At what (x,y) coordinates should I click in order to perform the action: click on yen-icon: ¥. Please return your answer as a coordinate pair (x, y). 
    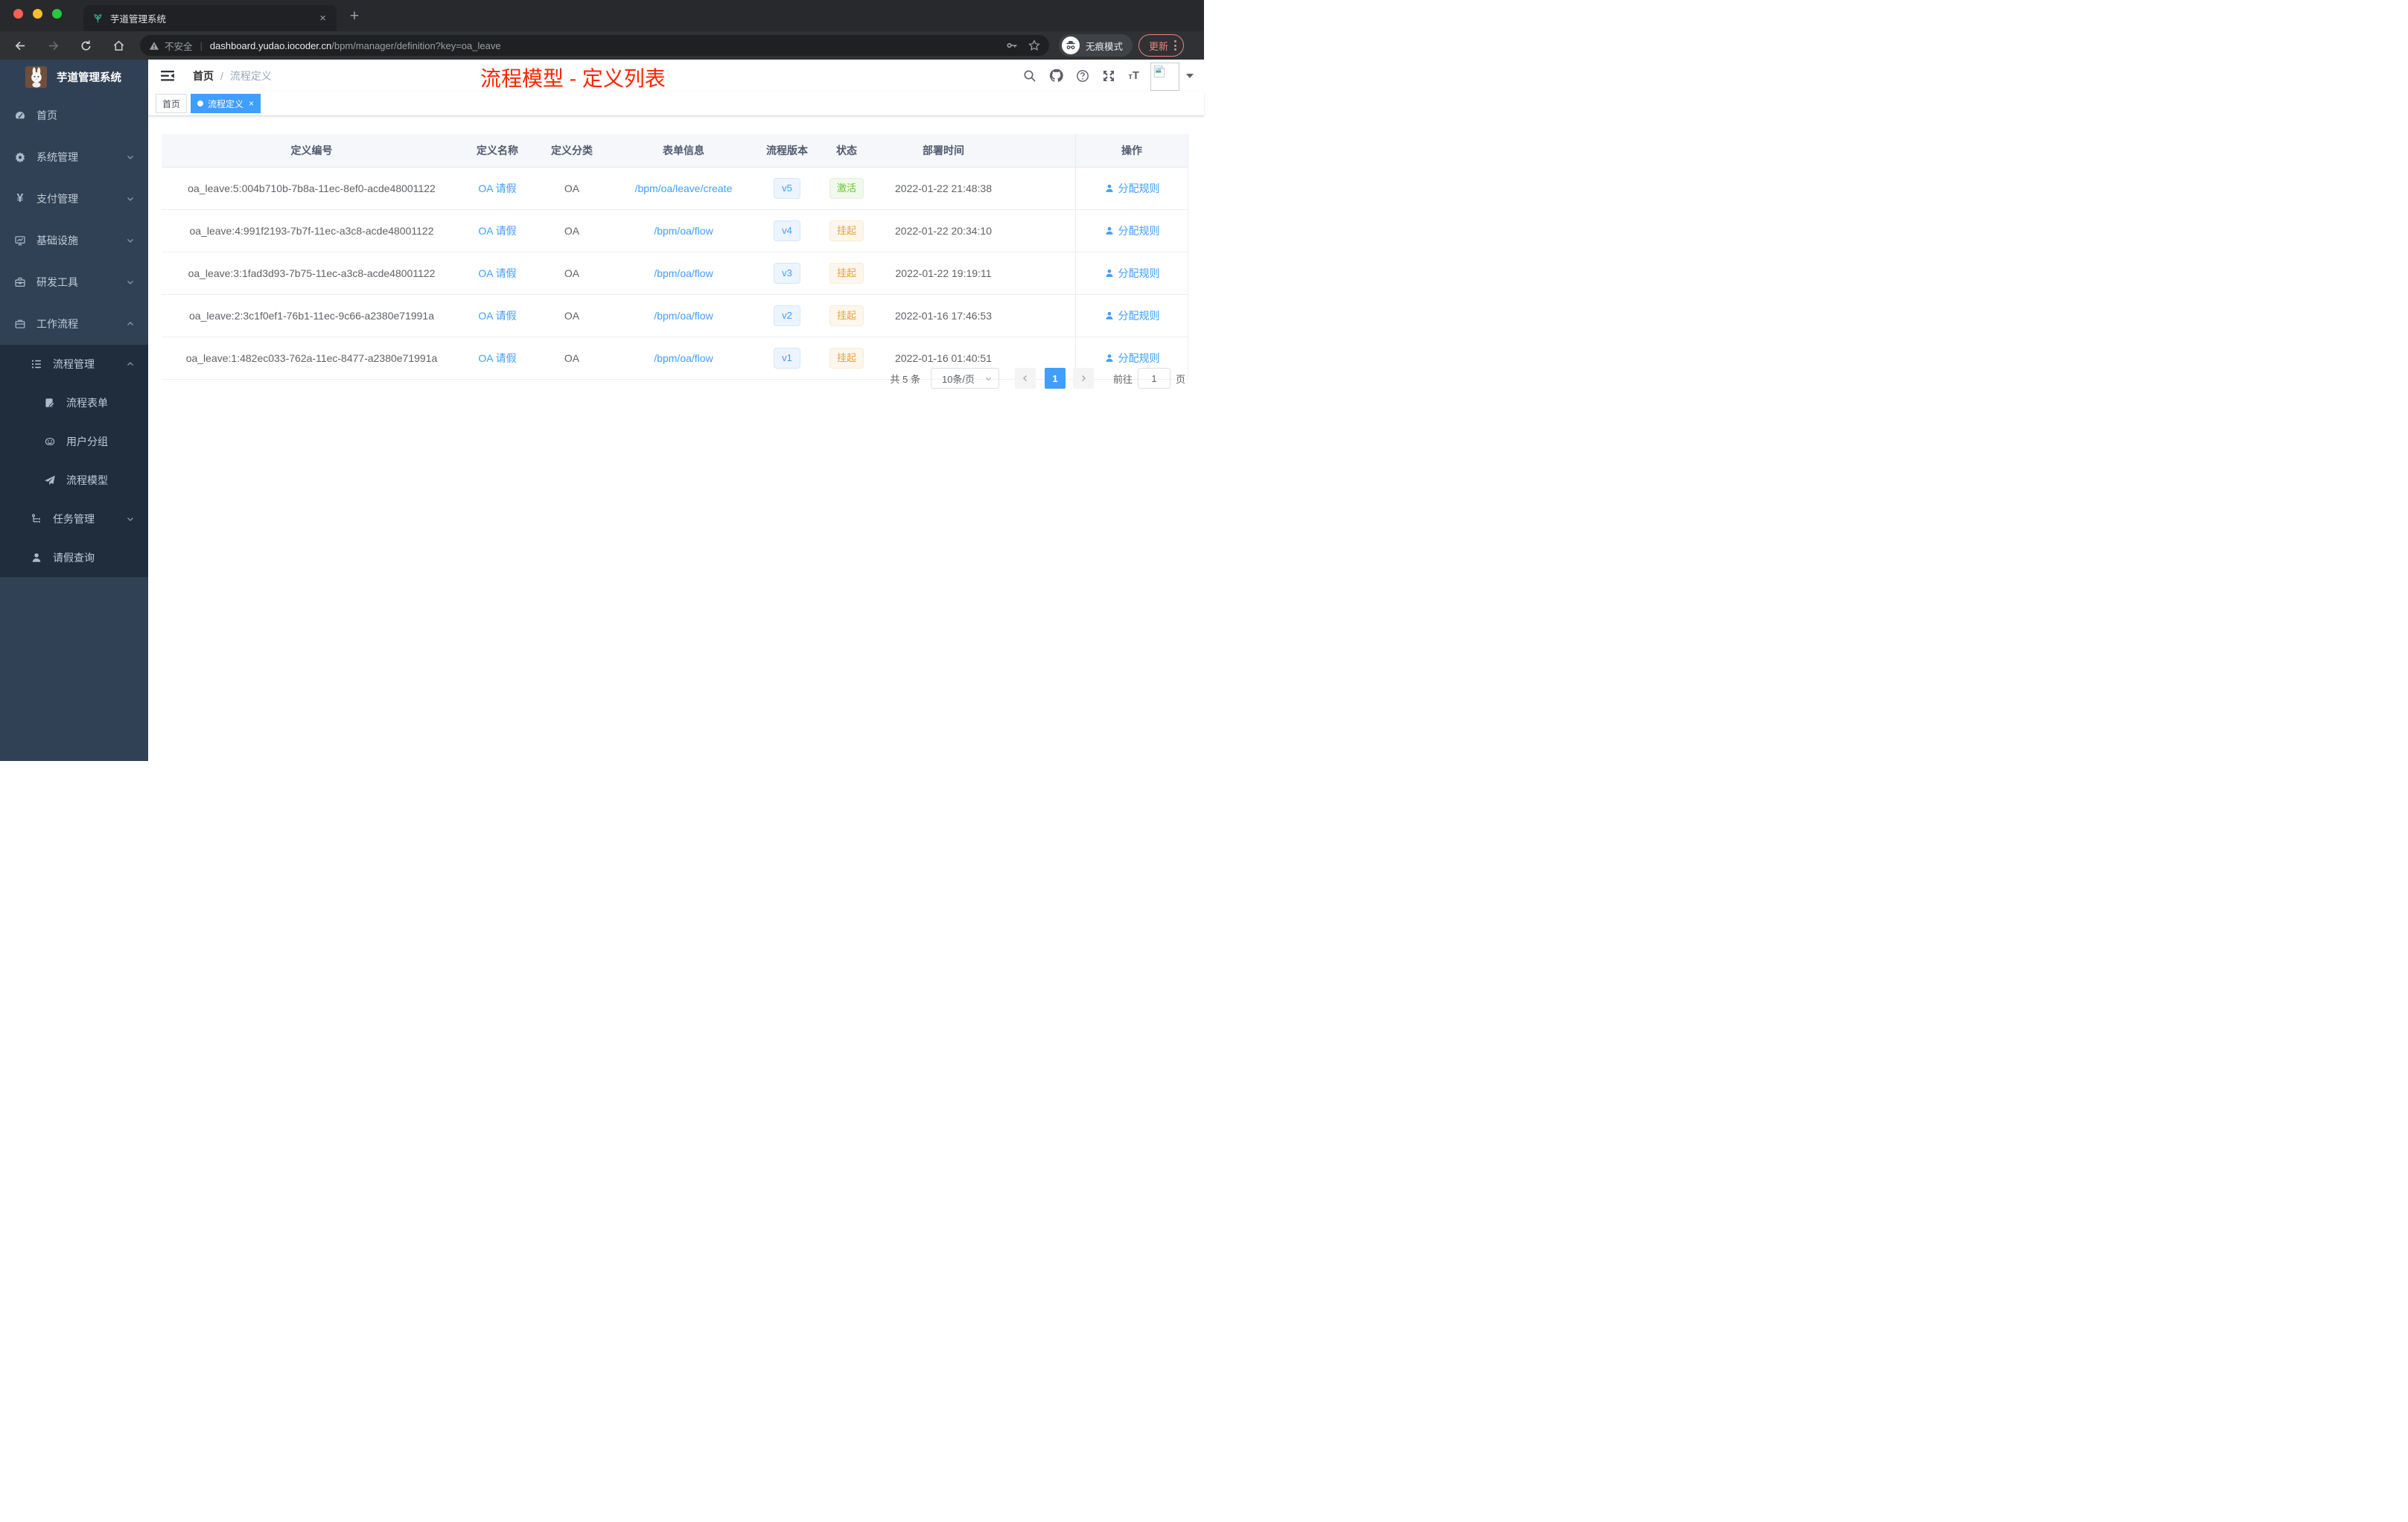
    Looking at the image, I should click on (20, 198).